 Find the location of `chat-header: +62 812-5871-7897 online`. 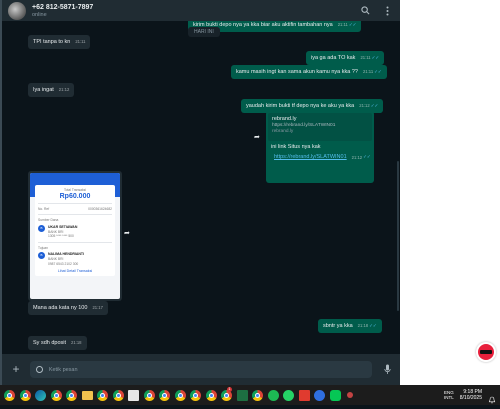

chat-header: +62 812-5871-7897 online is located at coordinates (201, 10).